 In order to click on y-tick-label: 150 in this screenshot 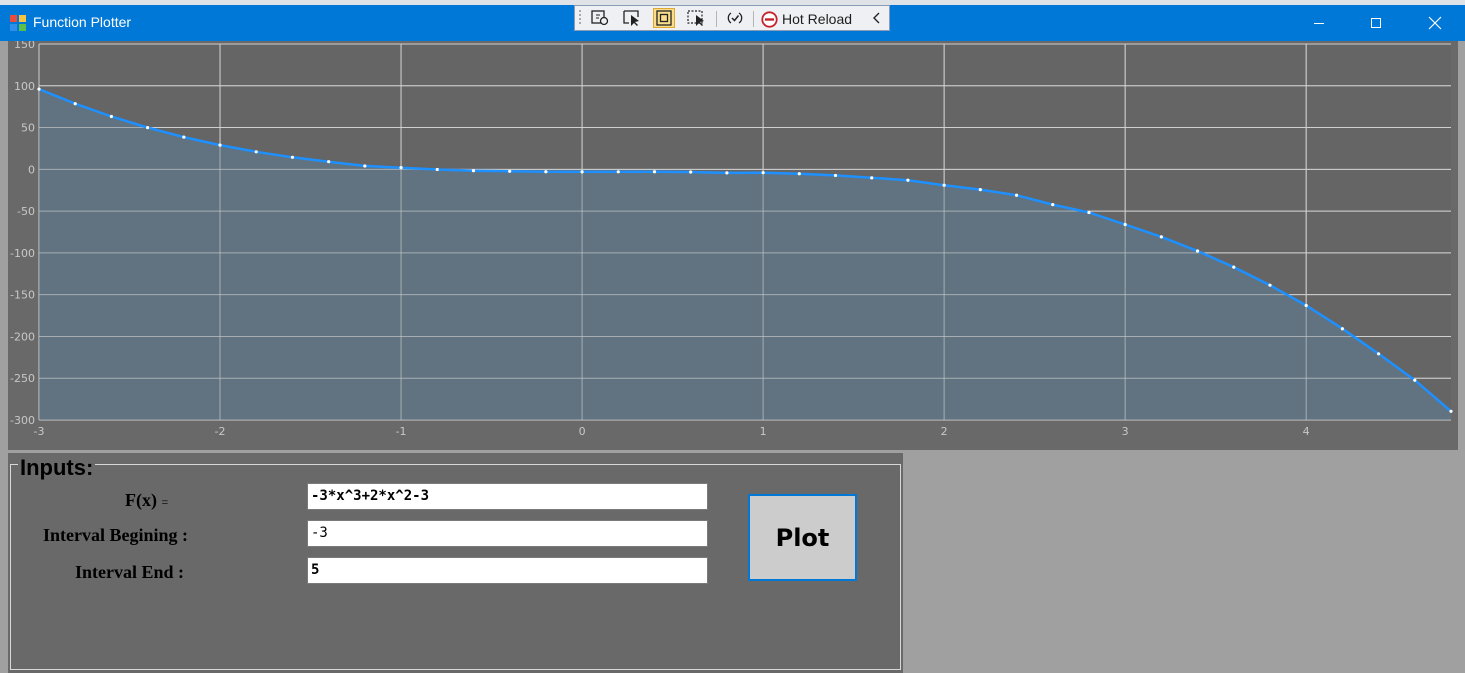, I will do `click(24, 46)`.